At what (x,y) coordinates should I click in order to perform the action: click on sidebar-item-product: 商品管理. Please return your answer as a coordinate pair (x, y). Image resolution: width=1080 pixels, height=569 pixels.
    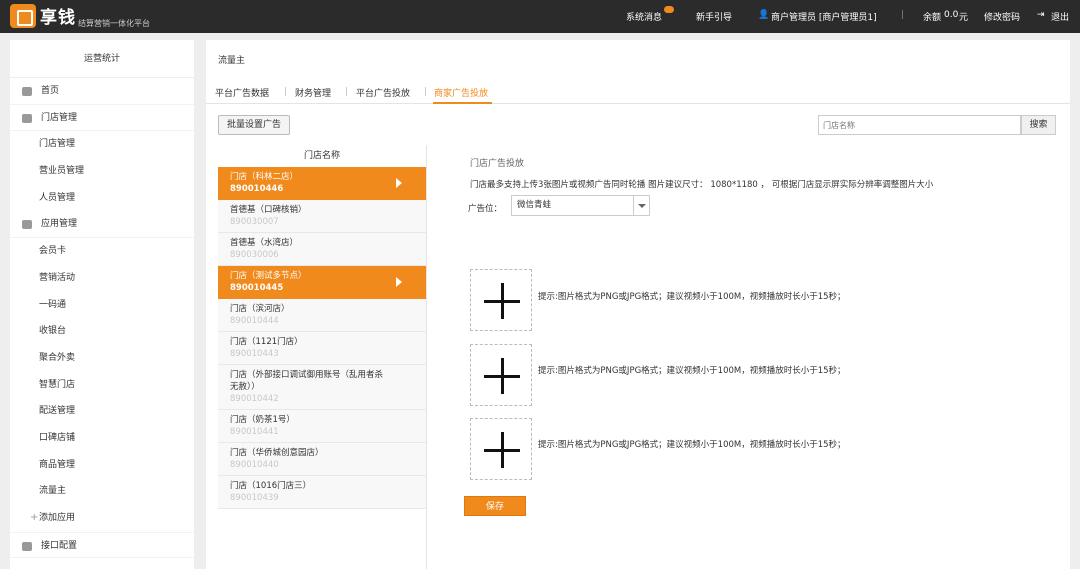
    Looking at the image, I should click on (102, 465).